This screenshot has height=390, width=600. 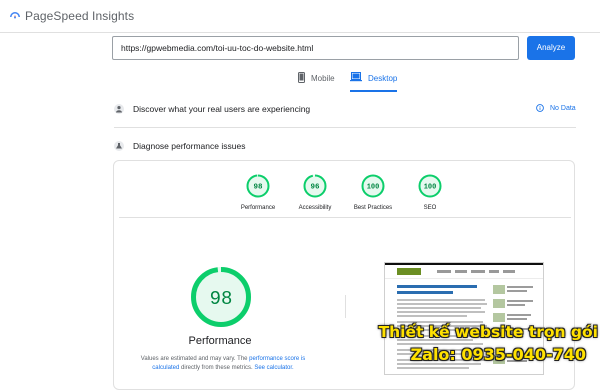 I want to click on performance-score: 98, so click(x=221, y=299).